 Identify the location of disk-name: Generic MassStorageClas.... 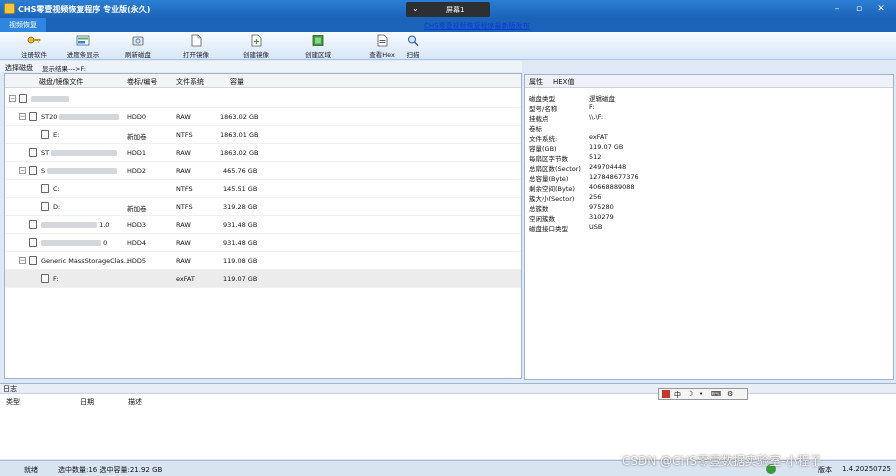
(85, 261).